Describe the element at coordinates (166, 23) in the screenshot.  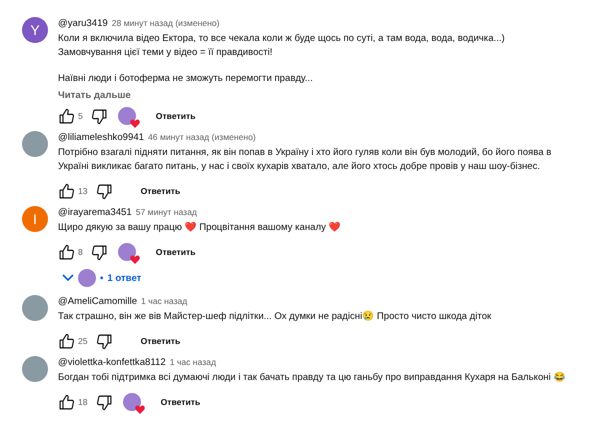
I see `comment-time: 28 минут назад (изменено)` at that location.